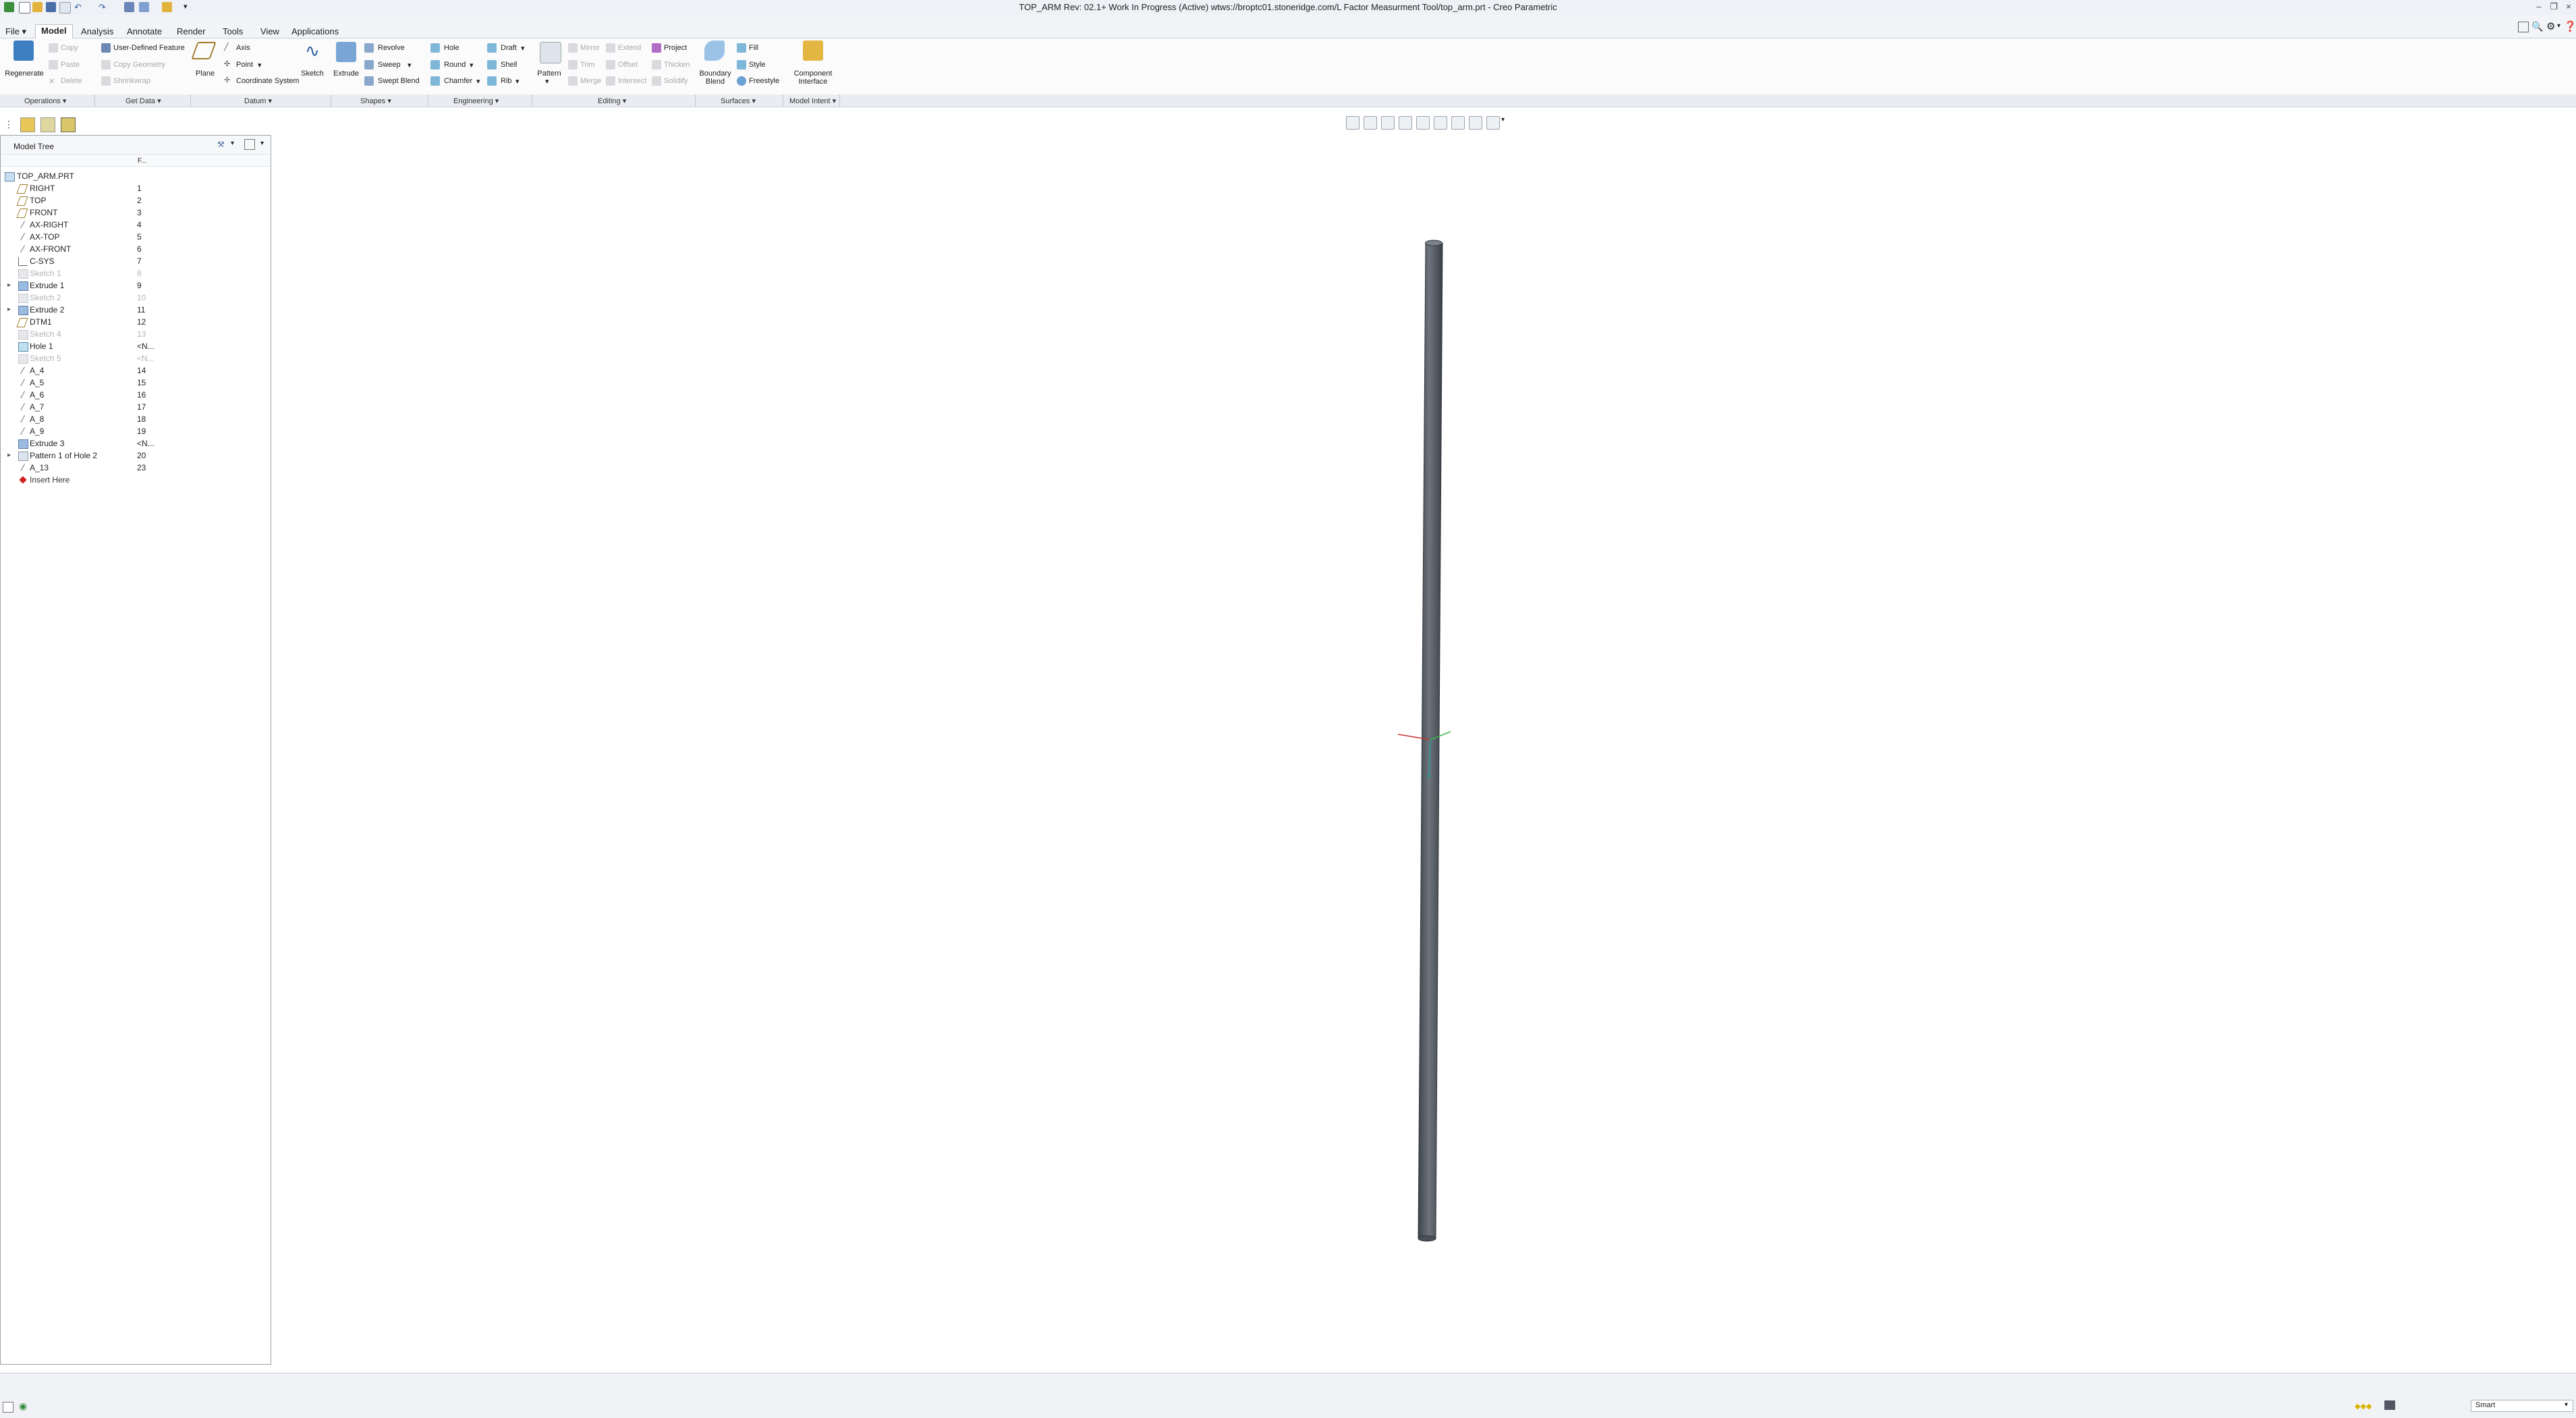  What do you see at coordinates (764, 81) in the screenshot?
I see `freestyle-button: Freestyle` at bounding box center [764, 81].